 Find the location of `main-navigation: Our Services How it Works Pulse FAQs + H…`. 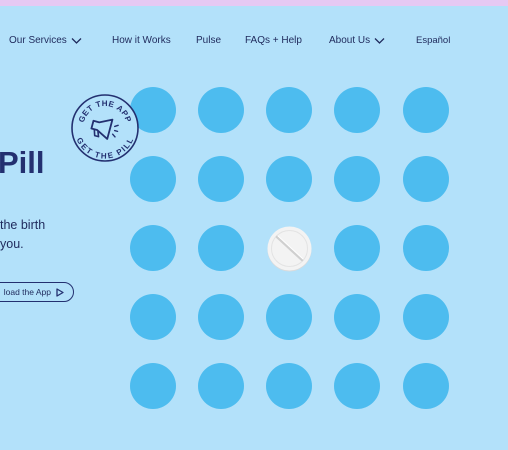

main-navigation: Our Services How it Works Pulse FAQs + H… is located at coordinates (254, 42).